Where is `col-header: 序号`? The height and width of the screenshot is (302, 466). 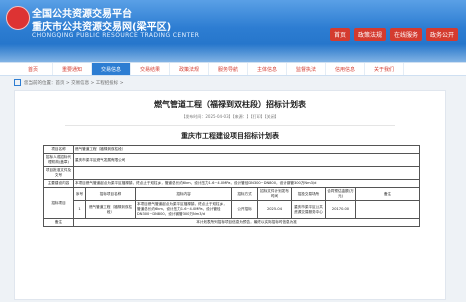
col-header: 序号 is located at coordinates (79, 194).